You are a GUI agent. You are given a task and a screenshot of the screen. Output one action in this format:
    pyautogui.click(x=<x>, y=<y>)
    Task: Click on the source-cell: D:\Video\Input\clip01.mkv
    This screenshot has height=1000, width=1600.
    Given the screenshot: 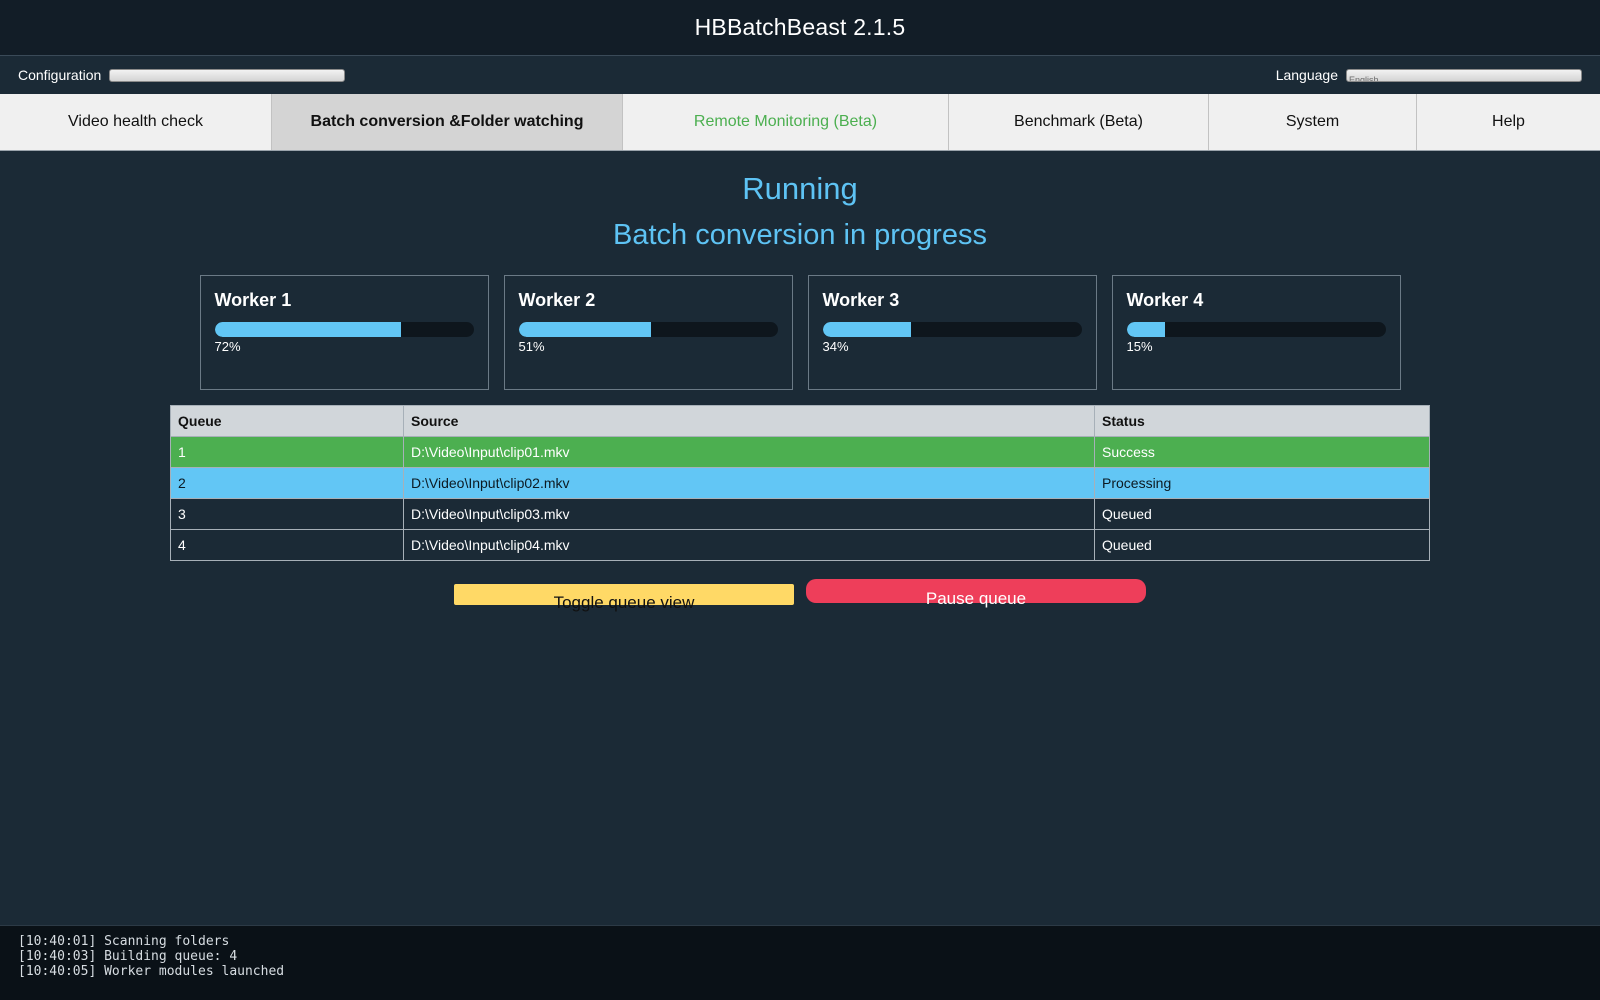 What is the action you would take?
    pyautogui.click(x=749, y=452)
    